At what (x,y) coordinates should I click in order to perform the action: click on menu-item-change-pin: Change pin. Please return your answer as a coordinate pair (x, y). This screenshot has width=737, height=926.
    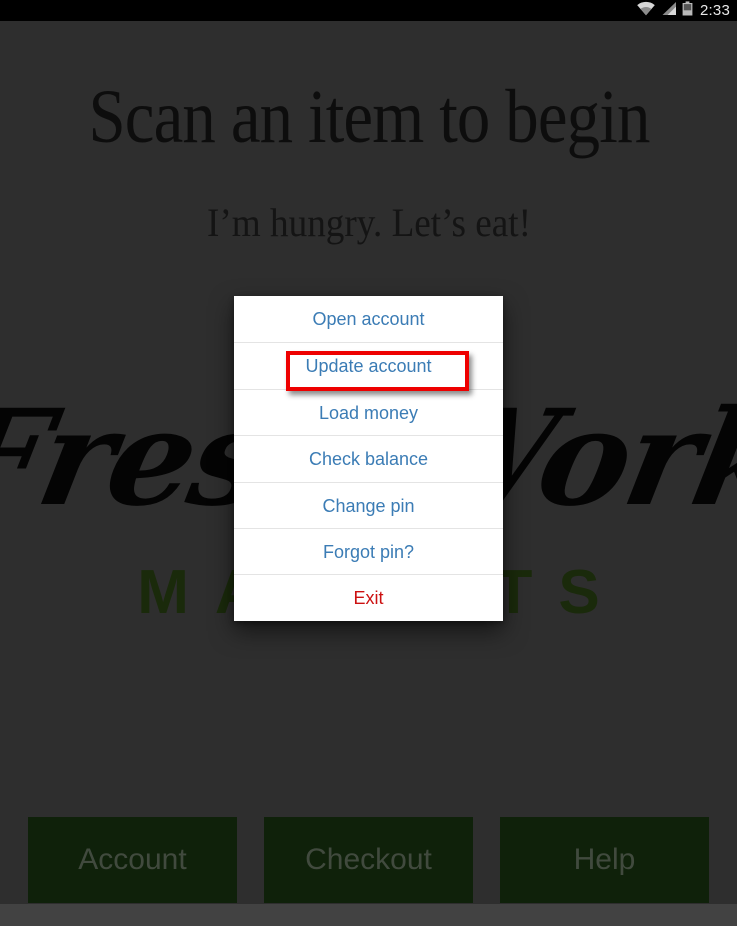
    Looking at the image, I should click on (368, 504).